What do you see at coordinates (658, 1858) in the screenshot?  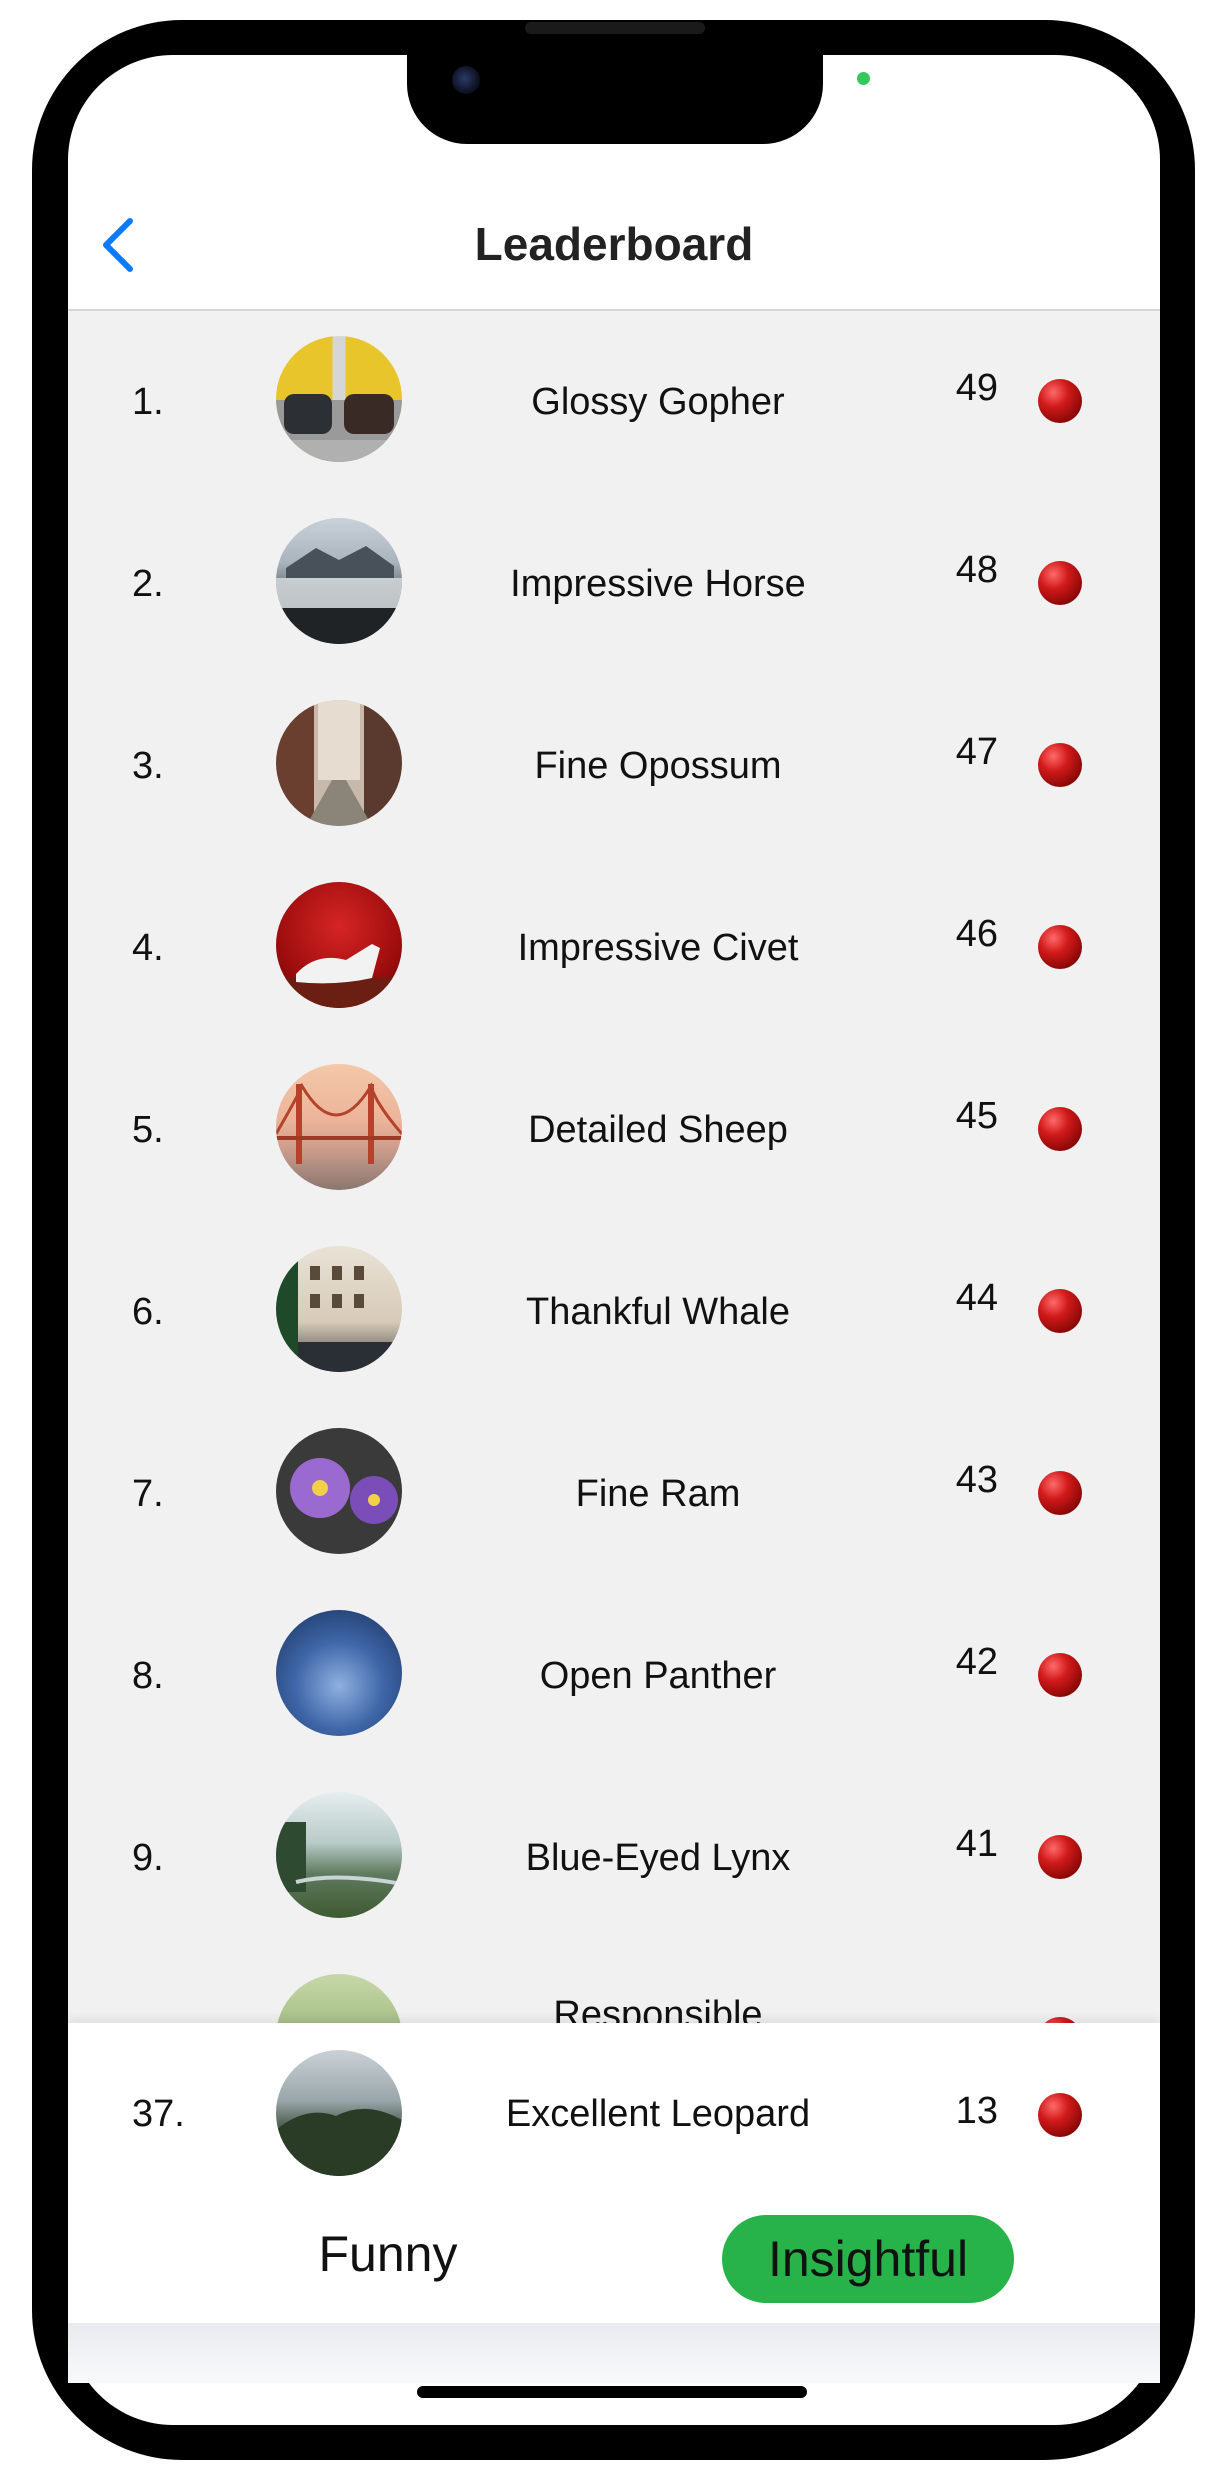 I see `player-name: Blue-Eyed Lynx` at bounding box center [658, 1858].